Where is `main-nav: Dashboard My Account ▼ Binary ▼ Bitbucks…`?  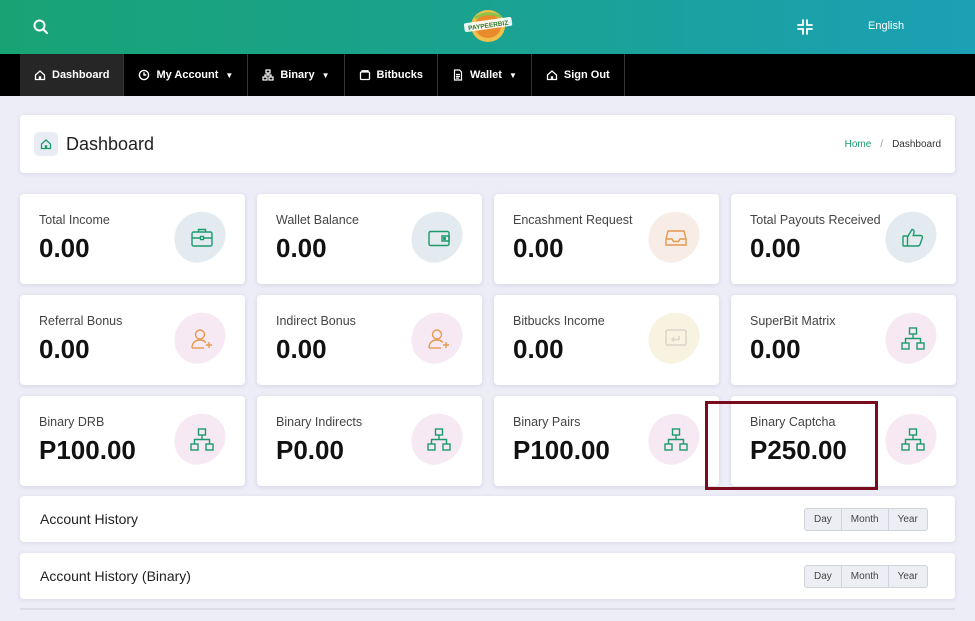
main-nav: Dashboard My Account ▼ Binary ▼ Bitbucks… is located at coordinates (487, 75).